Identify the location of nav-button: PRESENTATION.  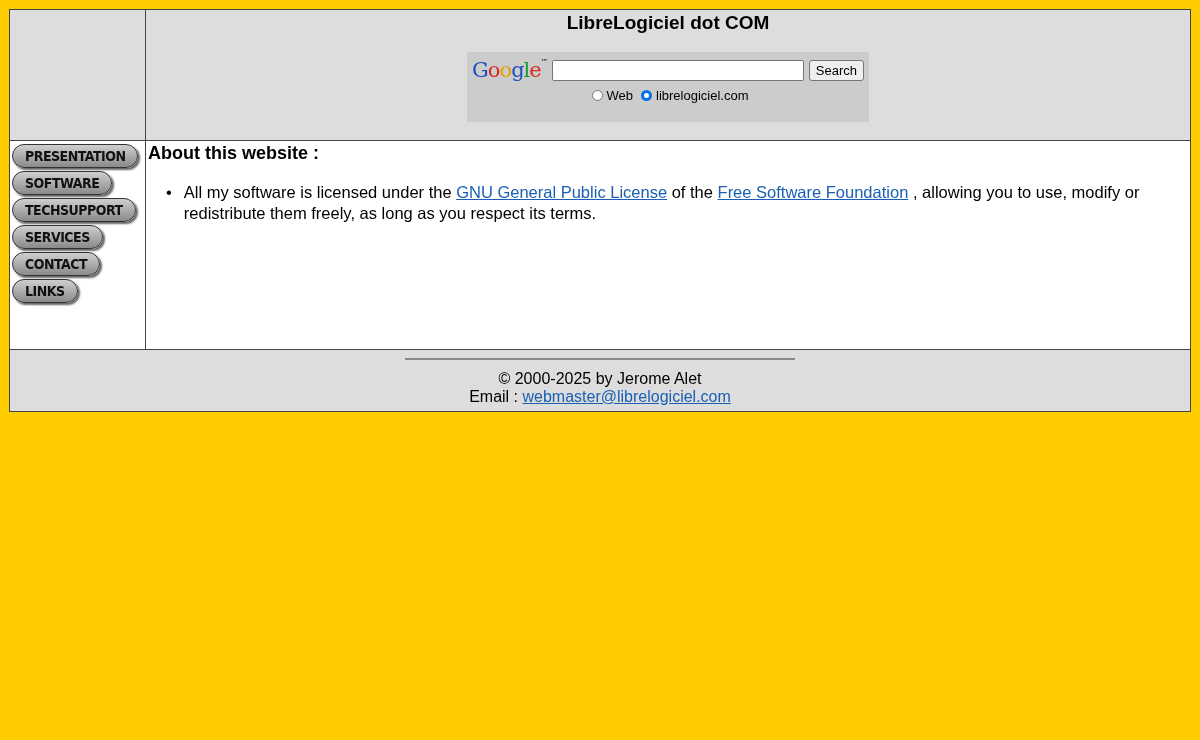
(75, 156).